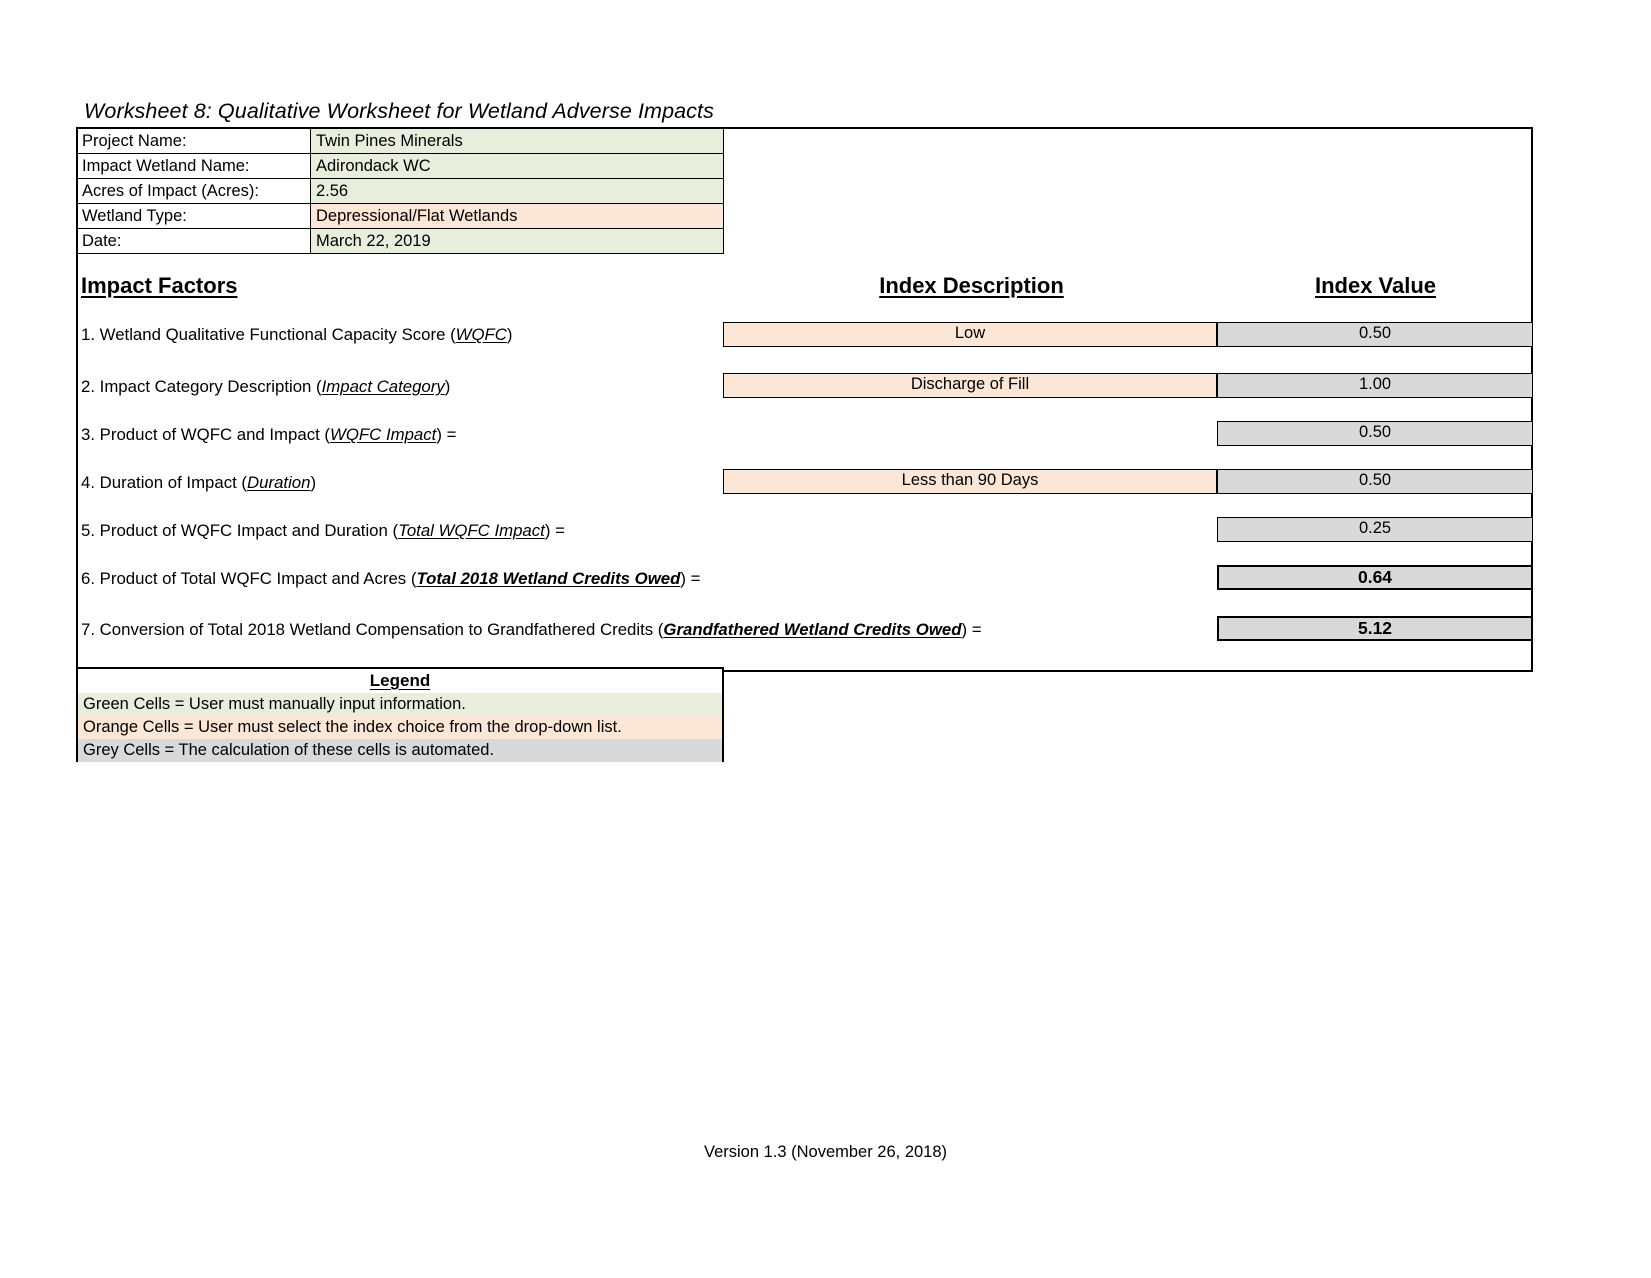  Describe the element at coordinates (971, 285) in the screenshot. I see `column-header-index-description: Index Description` at that location.